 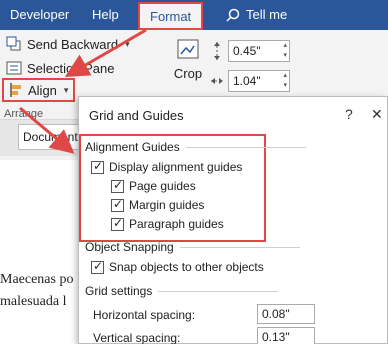 I want to click on display-alignment-guides-checkbox: Display alignment guides, so click(x=167, y=166).